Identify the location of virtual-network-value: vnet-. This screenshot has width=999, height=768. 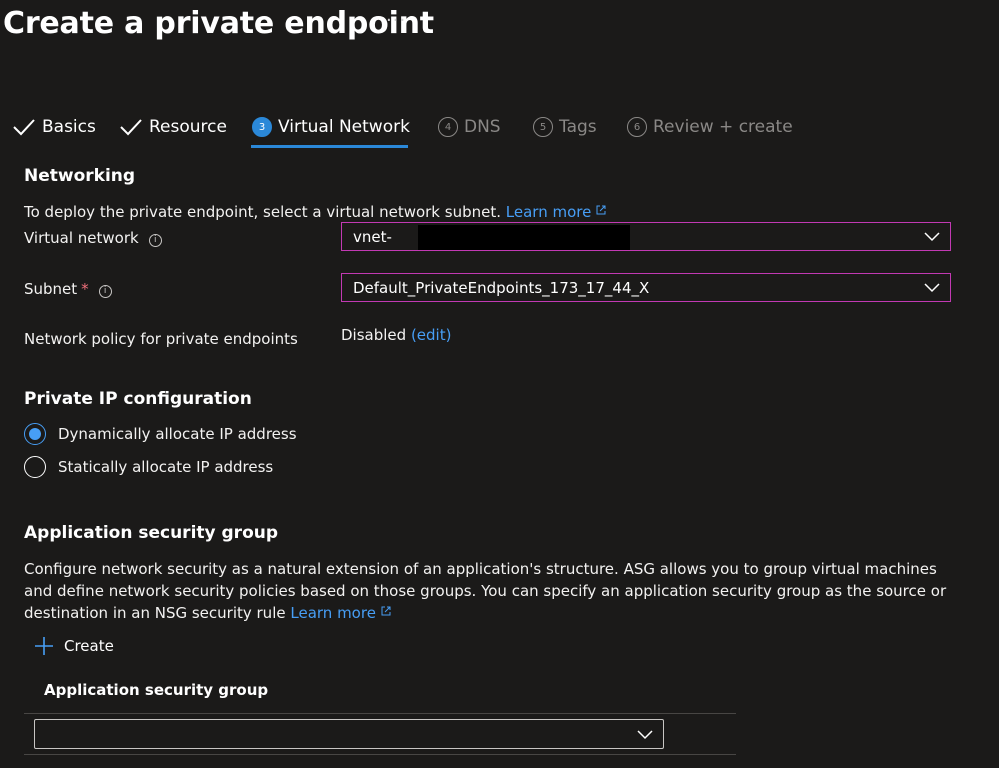
(372, 236).